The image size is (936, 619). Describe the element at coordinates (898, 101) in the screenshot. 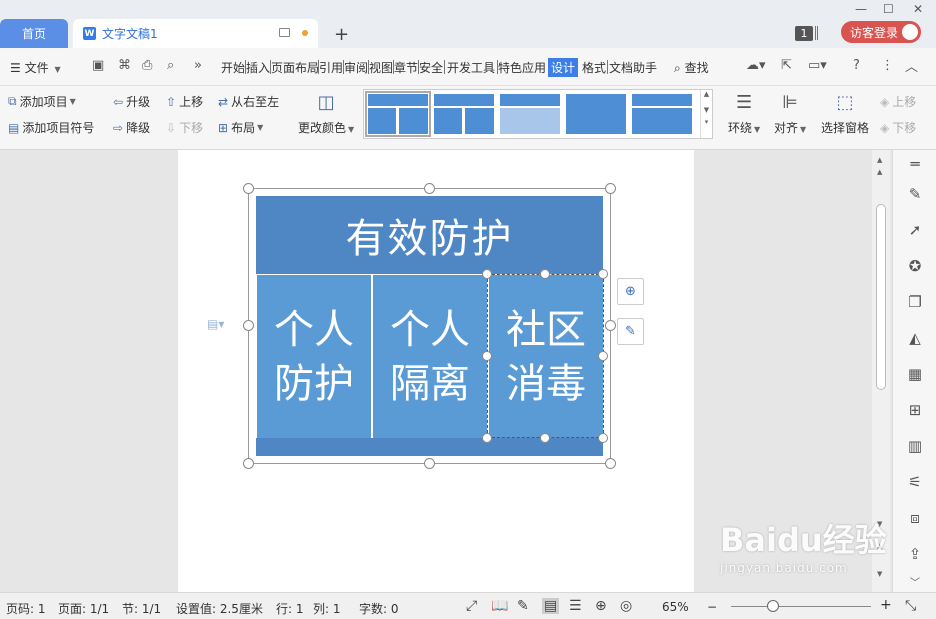

I see `bring-forward-button: ◈ 上移` at that location.